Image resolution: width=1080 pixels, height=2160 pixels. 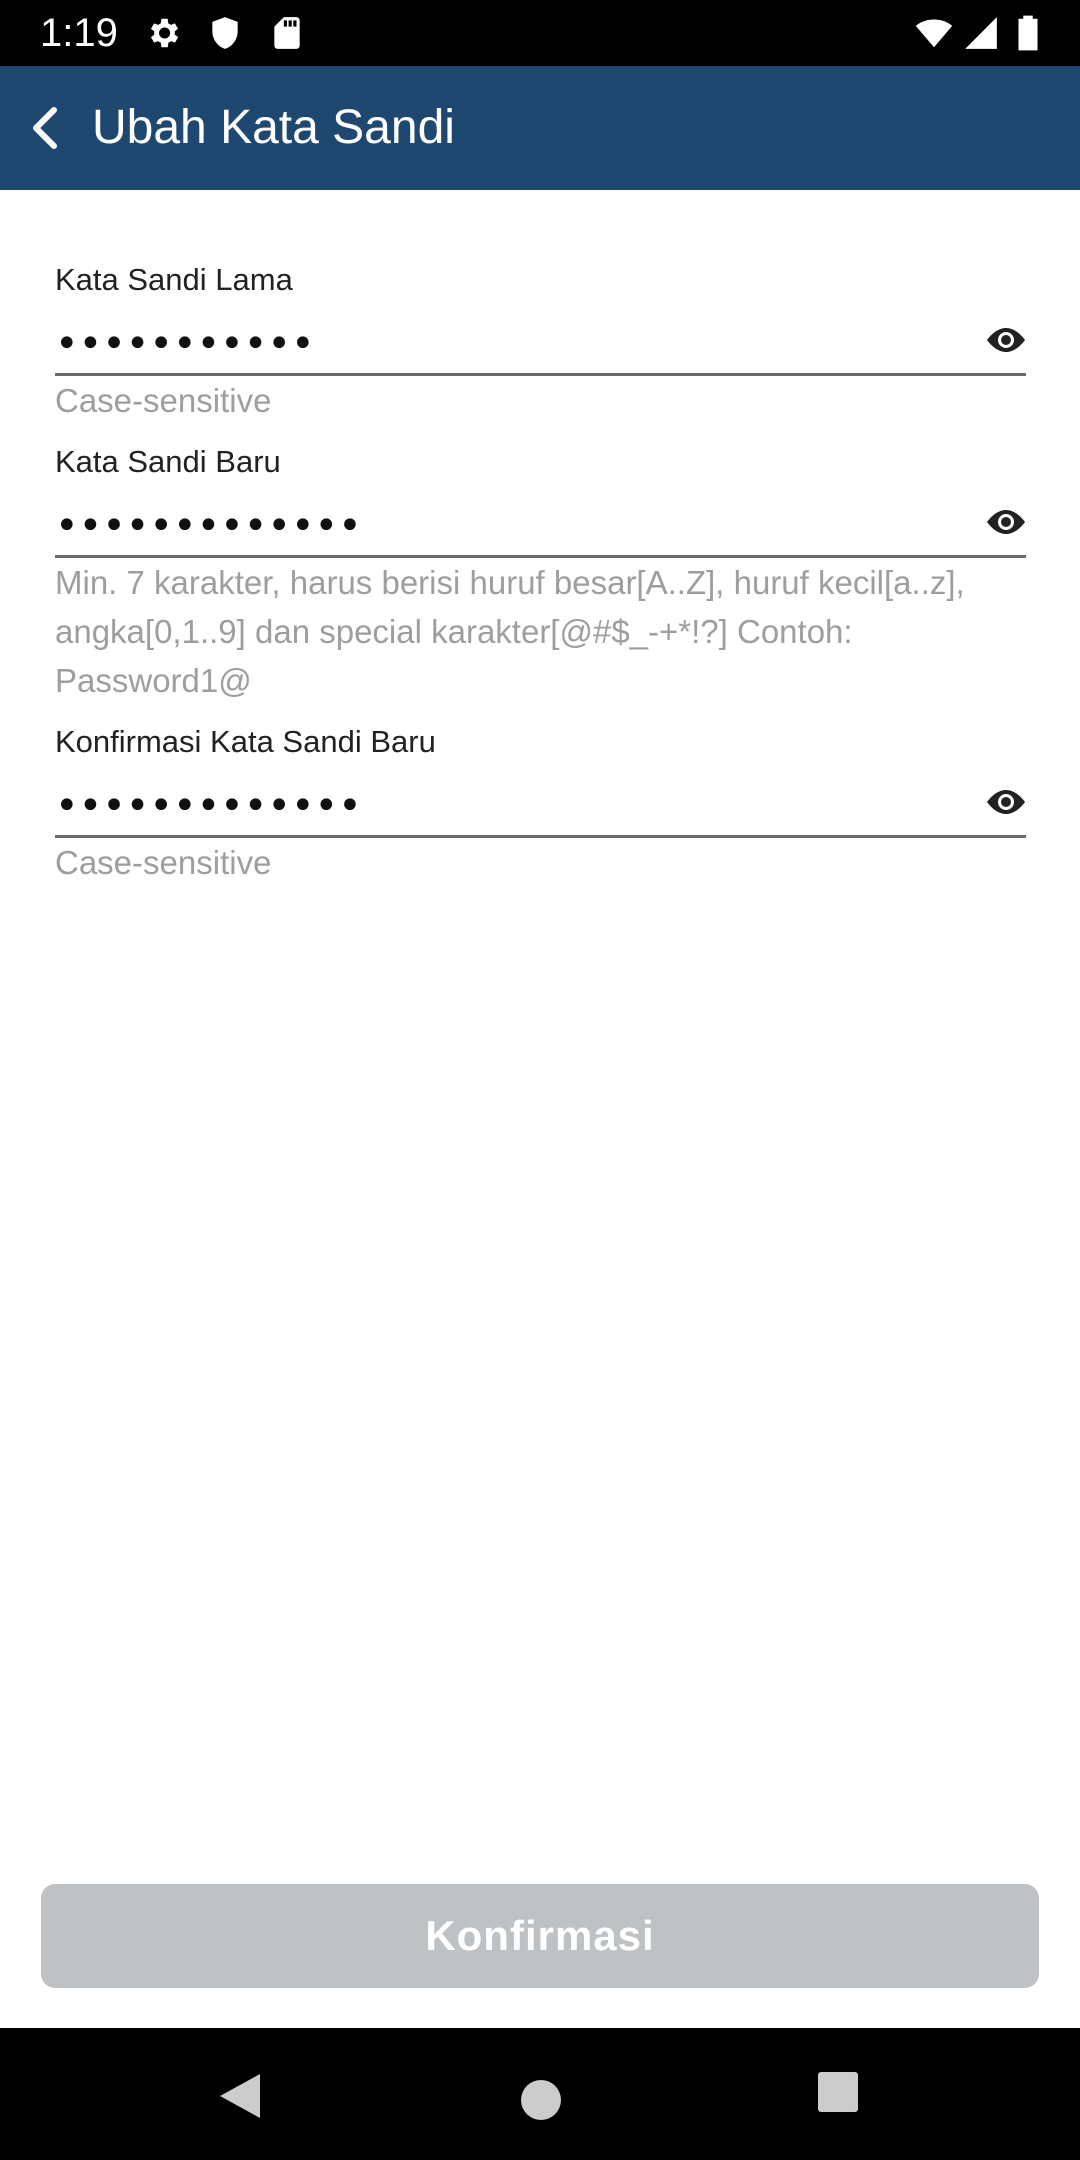 What do you see at coordinates (208, 806) in the screenshot?
I see `confirm-password-value: •••••••••••••` at bounding box center [208, 806].